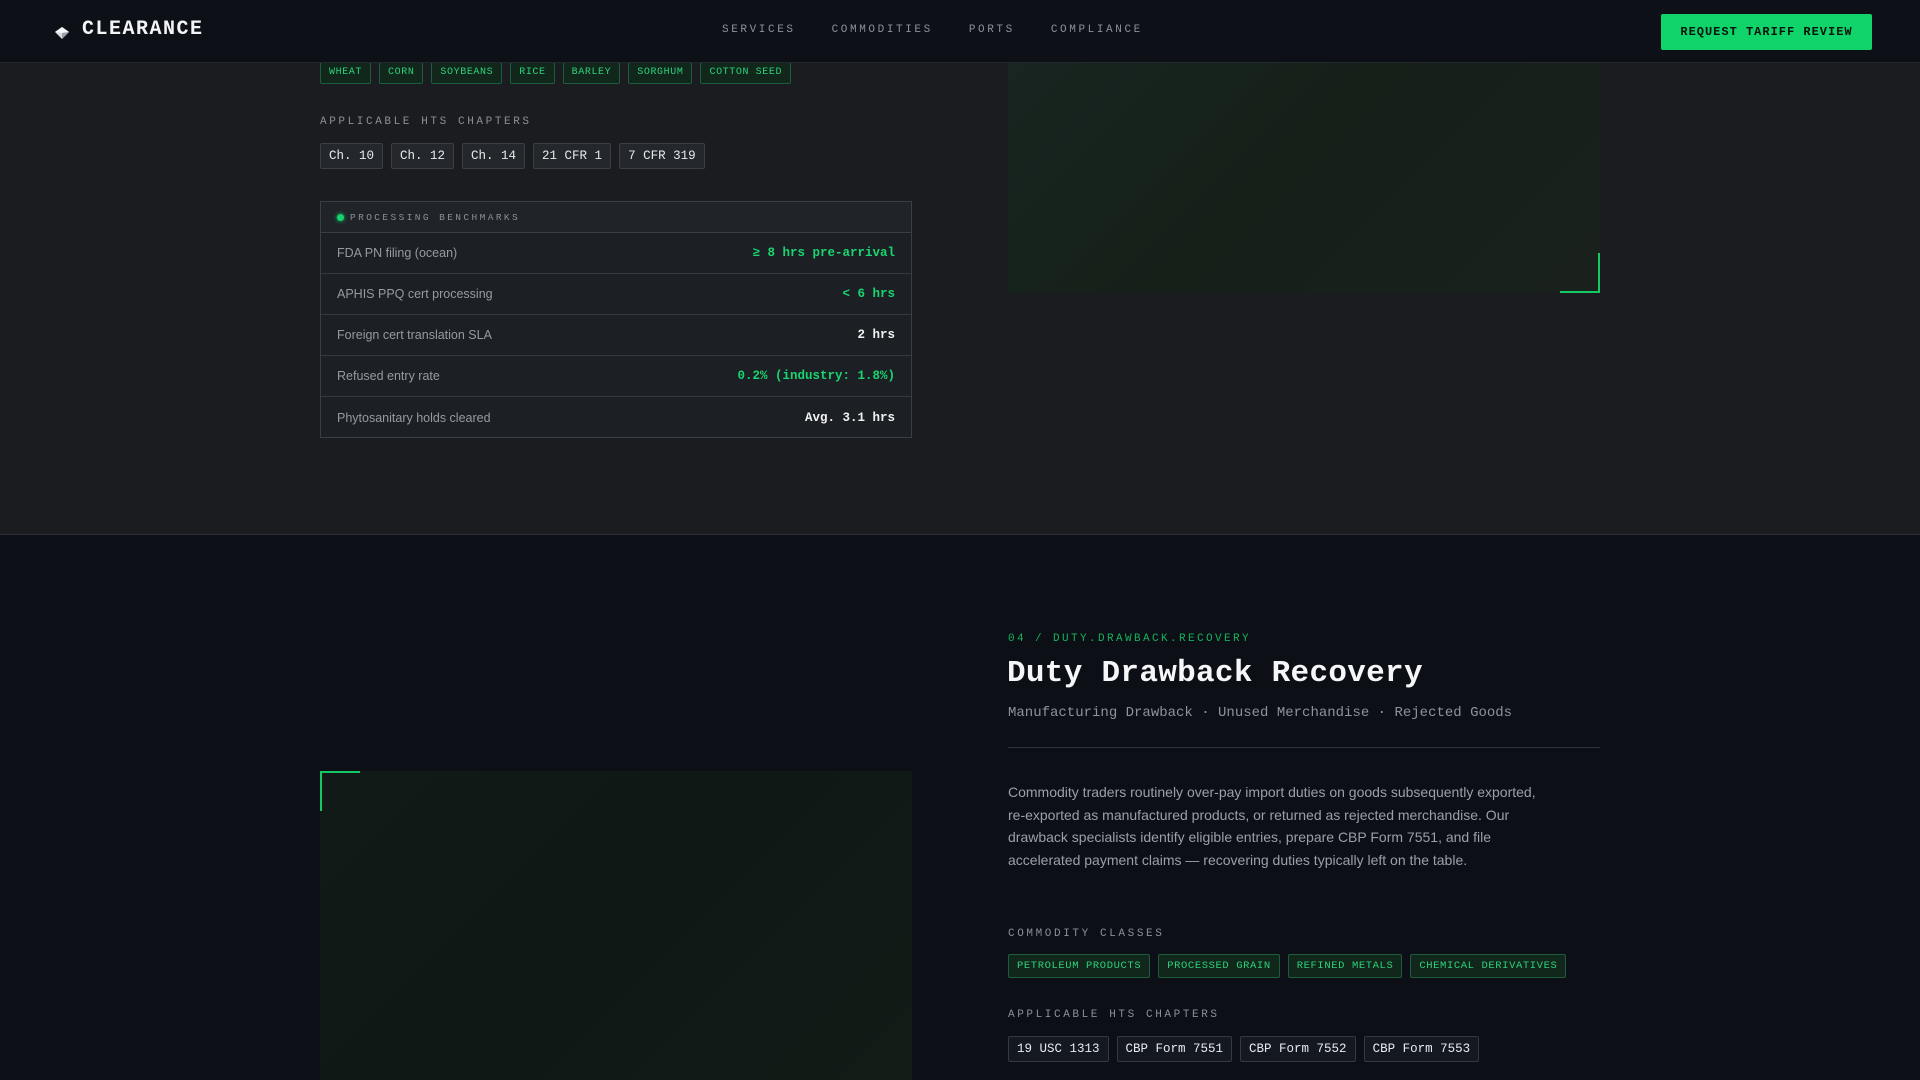 The image size is (1920, 1080). What do you see at coordinates (414, 335) in the screenshot?
I see `benchmark-label: Foreign cert translation SLA` at bounding box center [414, 335].